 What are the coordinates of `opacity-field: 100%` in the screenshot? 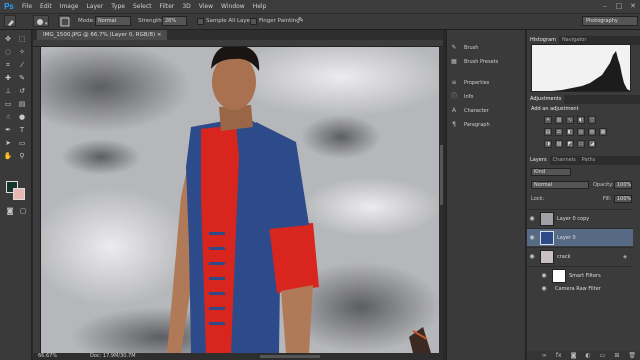 It's located at (623, 185).